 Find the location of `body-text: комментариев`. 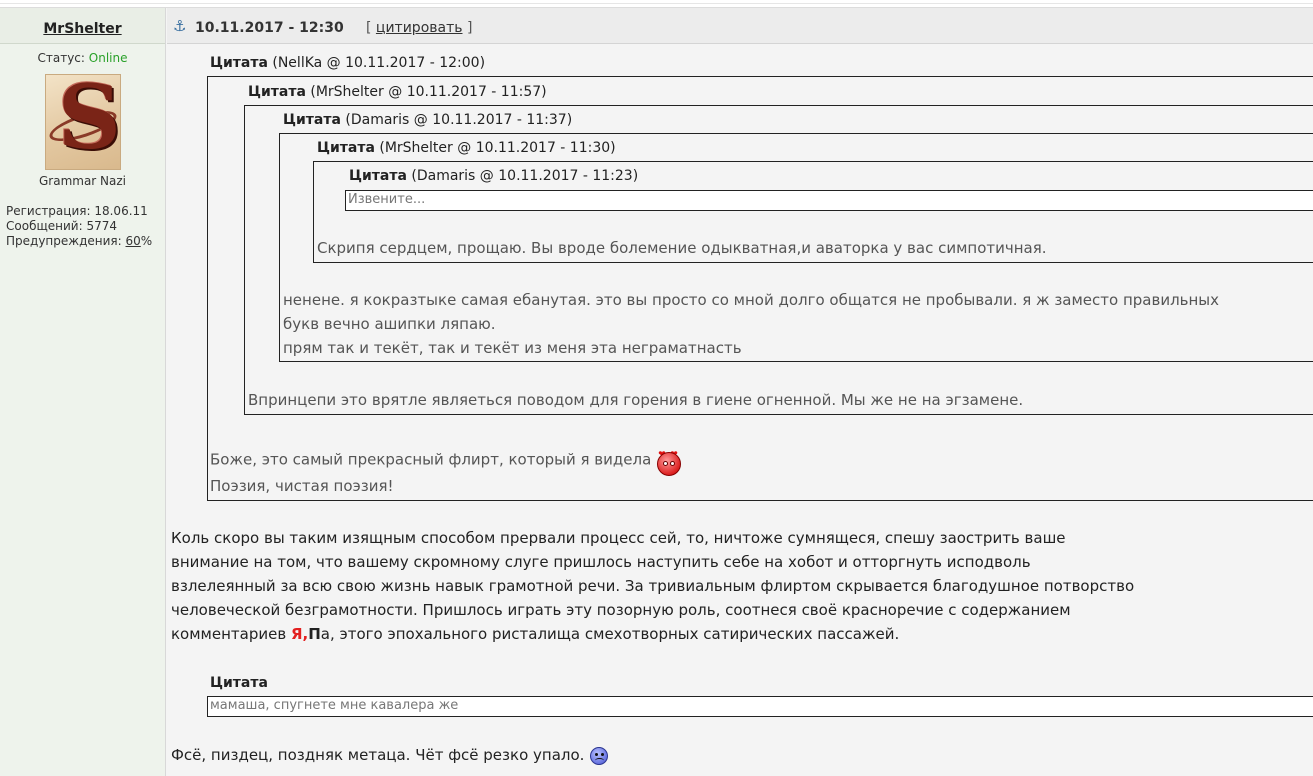

body-text: комментариев is located at coordinates (231, 634).